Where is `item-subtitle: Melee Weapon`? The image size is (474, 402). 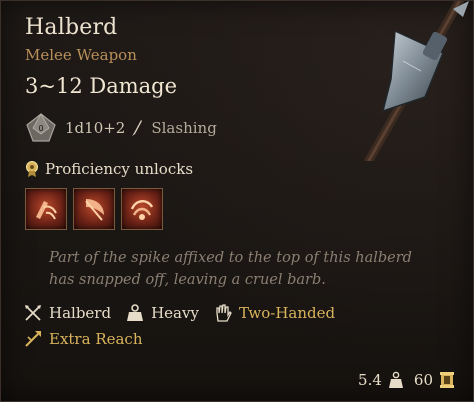
item-subtitle: Melee Weapon is located at coordinates (81, 55).